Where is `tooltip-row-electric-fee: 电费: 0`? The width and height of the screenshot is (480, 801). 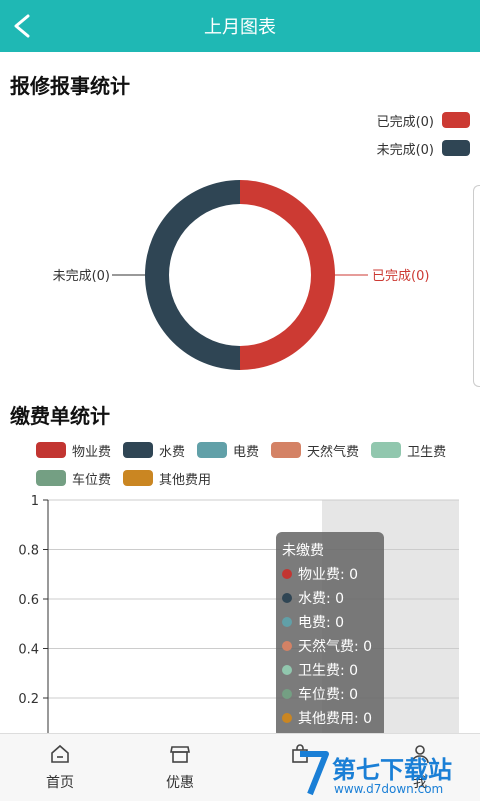 tooltip-row-electric-fee: 电费: 0 is located at coordinates (313, 622).